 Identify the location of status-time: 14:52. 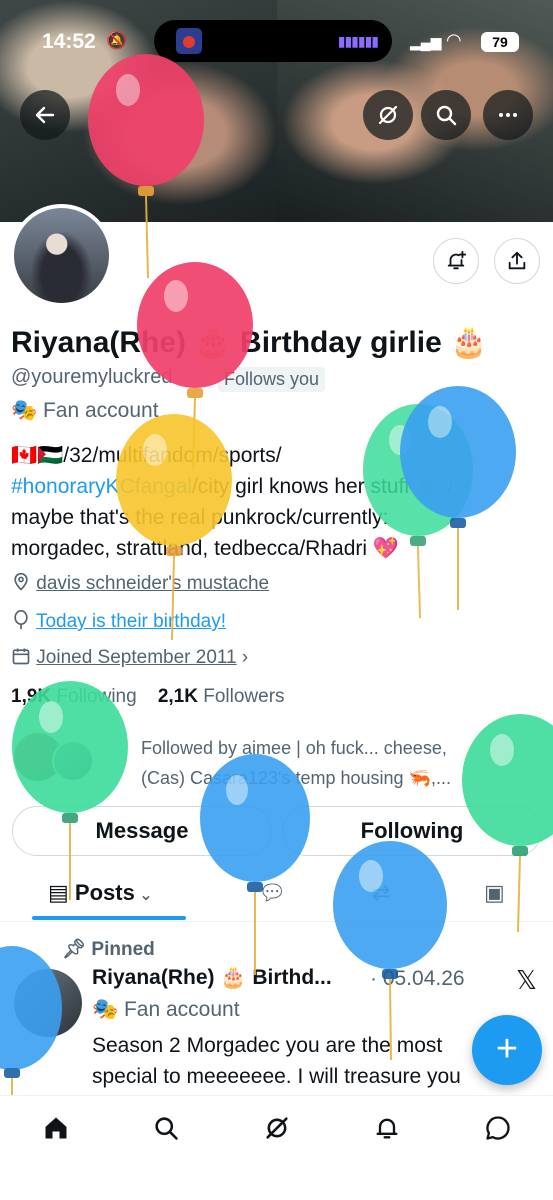
(69, 41).